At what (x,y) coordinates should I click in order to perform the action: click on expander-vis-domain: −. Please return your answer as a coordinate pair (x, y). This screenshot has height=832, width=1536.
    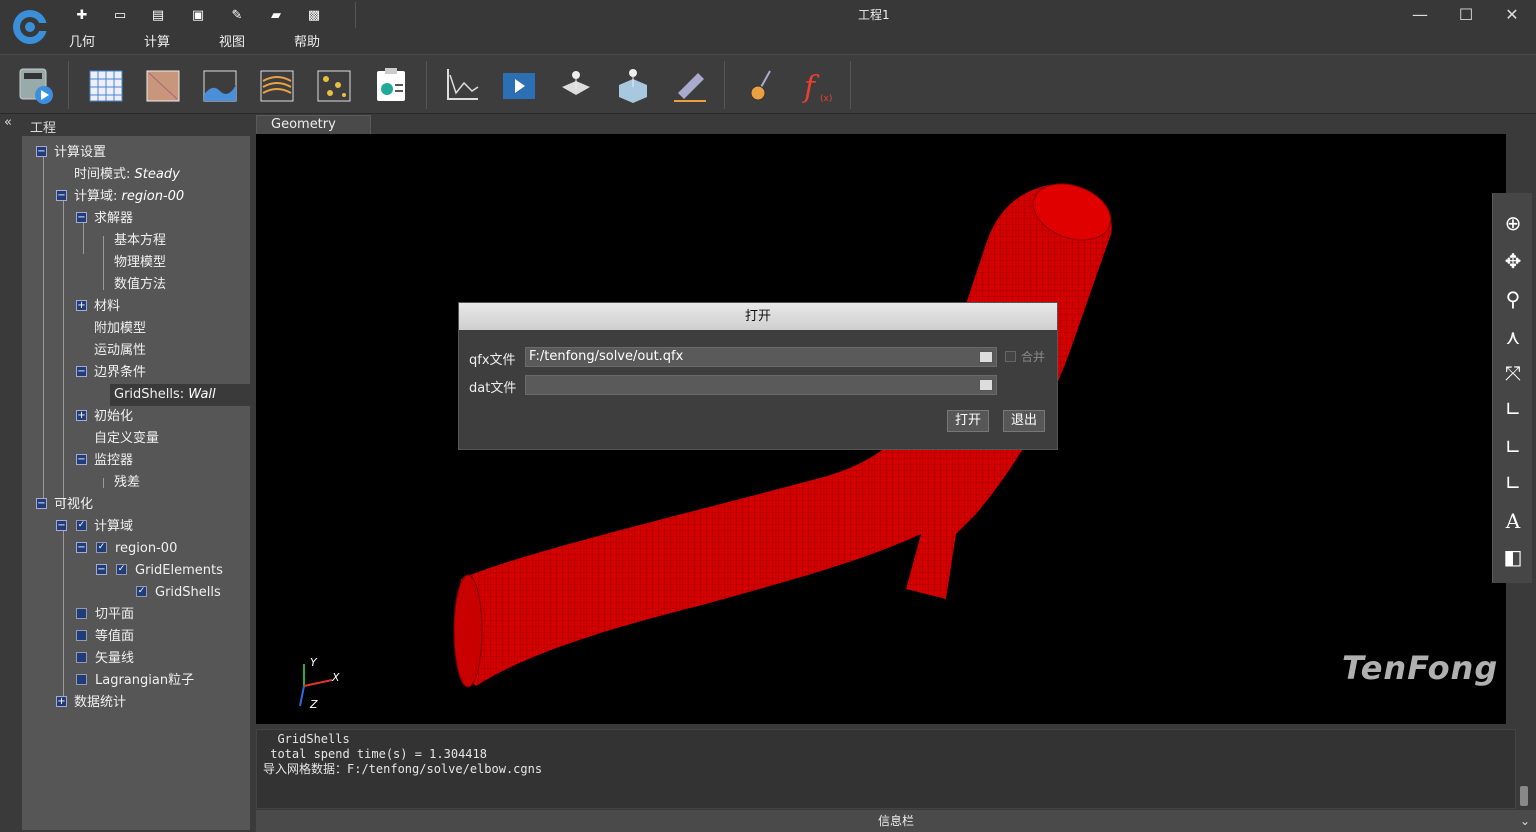
    Looking at the image, I should click on (61, 525).